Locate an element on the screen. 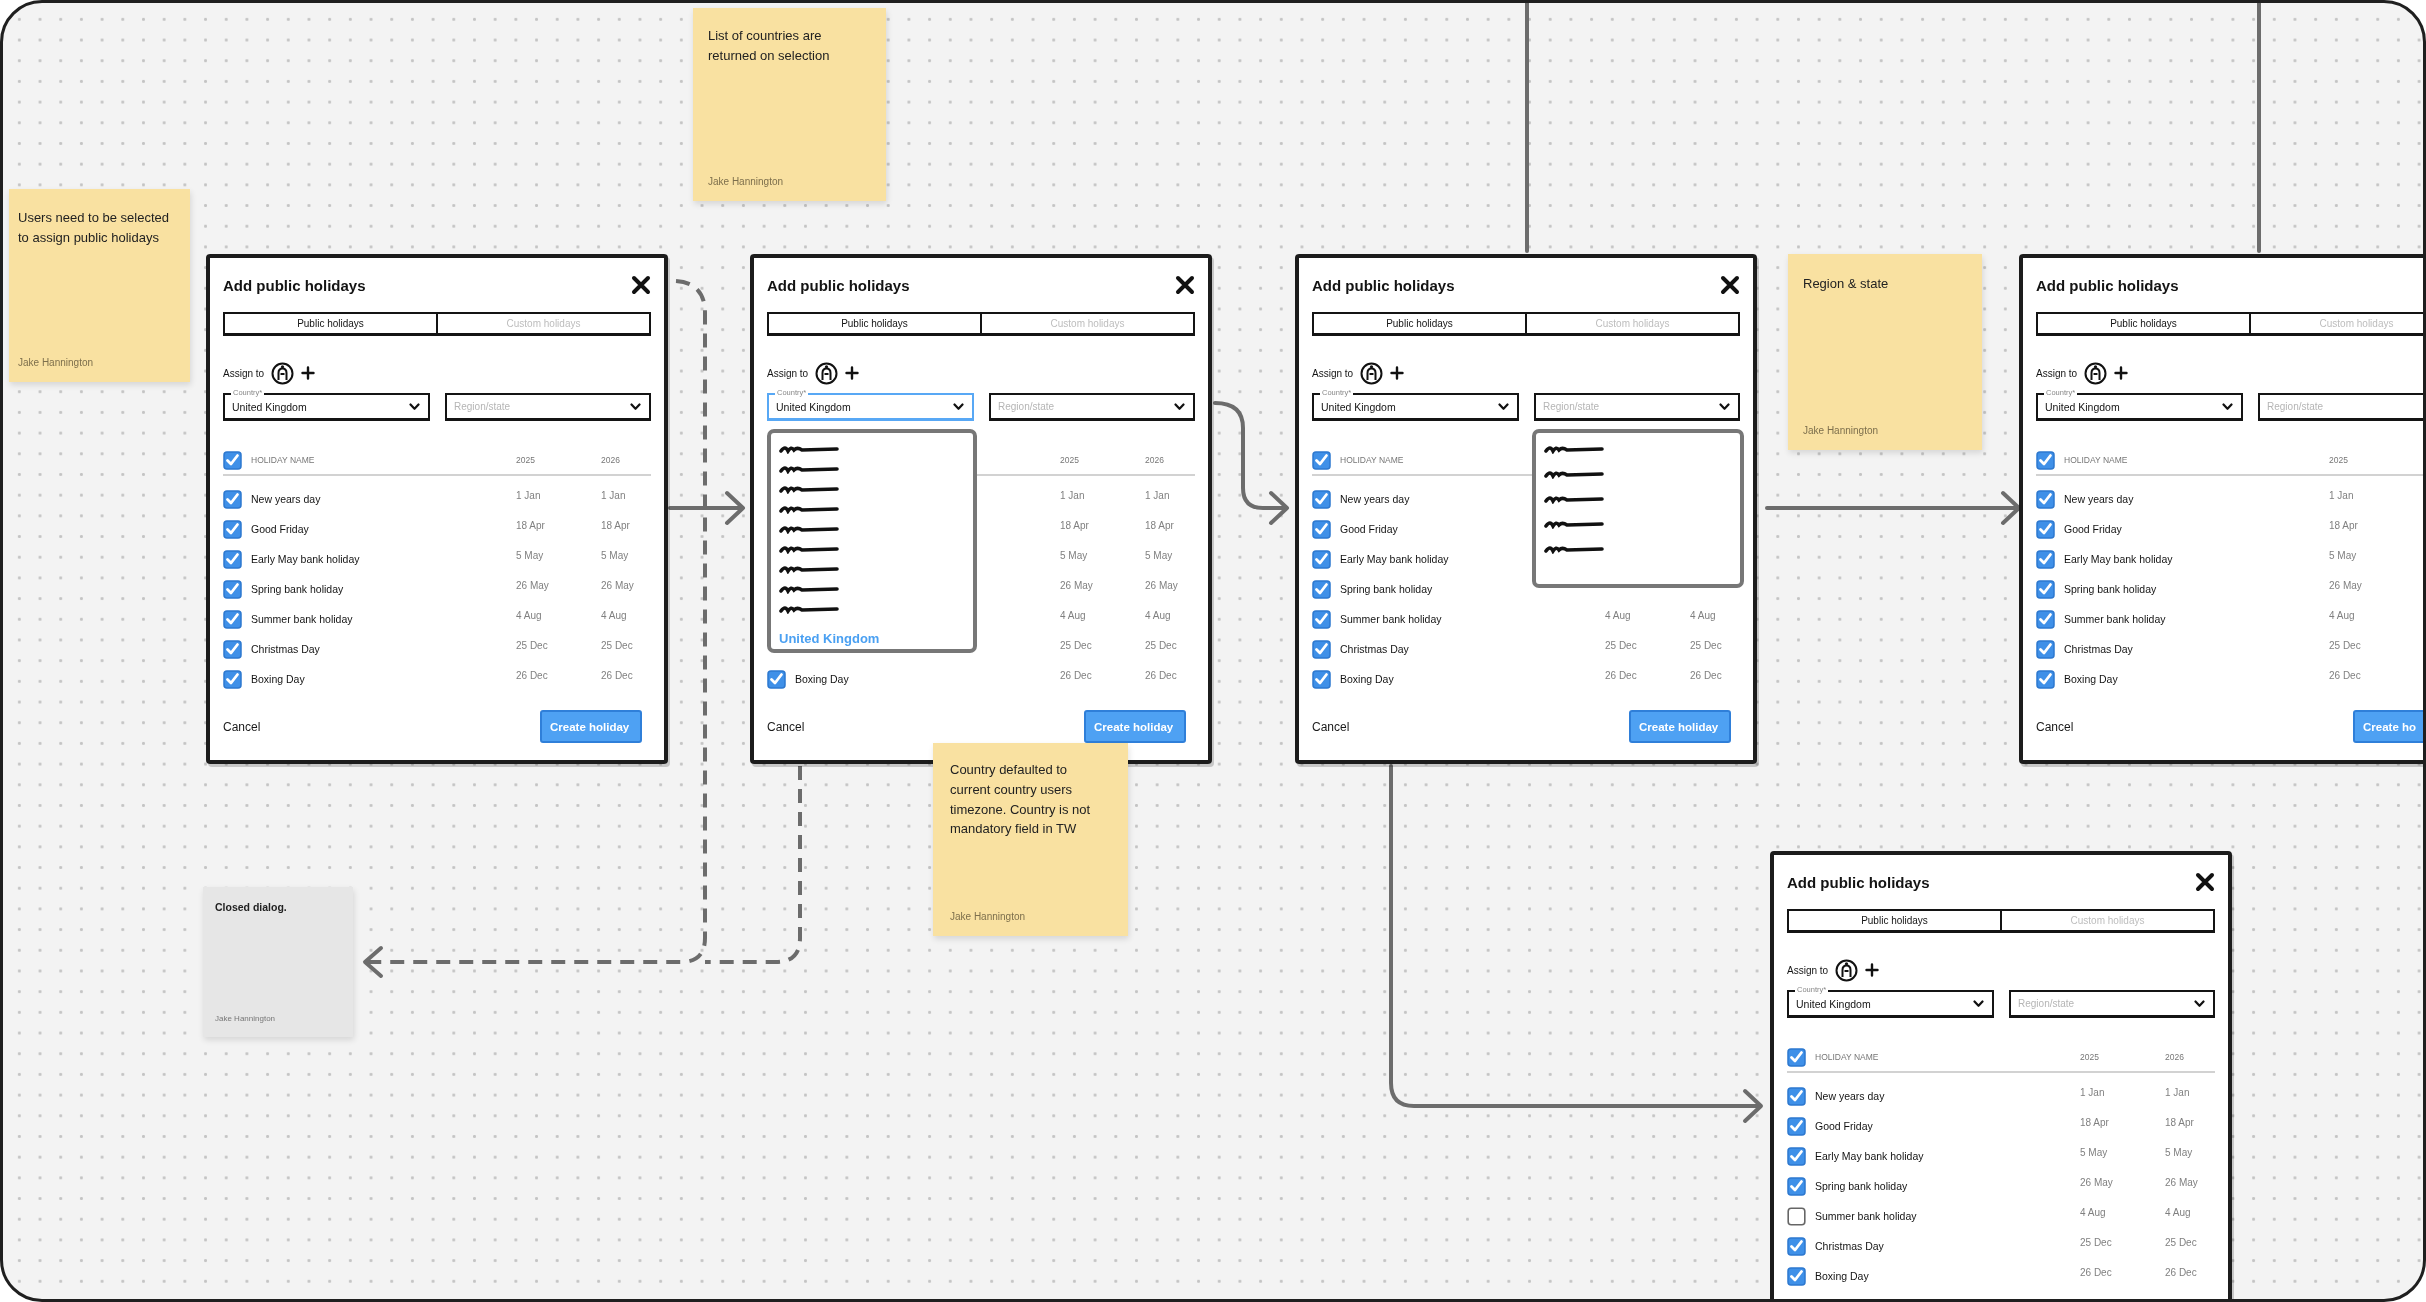 The height and width of the screenshot is (1302, 2426). holiday-date: 1 Jan is located at coordinates (1157, 495).